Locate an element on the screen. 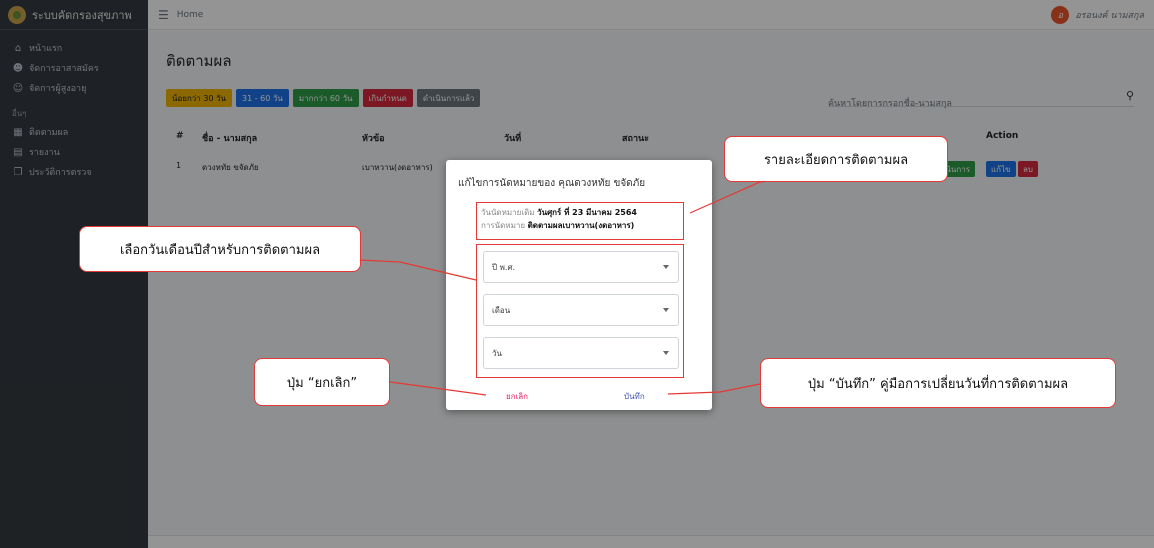  appointment-value: ติดตามผลเบาหวาน(งดอาหาร) is located at coordinates (581, 225).